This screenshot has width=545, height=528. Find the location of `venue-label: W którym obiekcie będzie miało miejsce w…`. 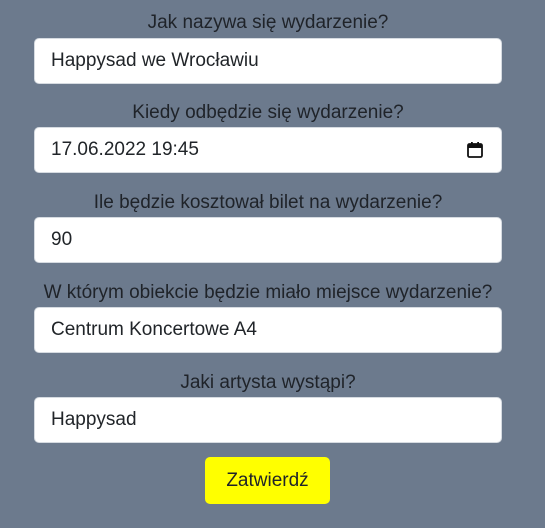

venue-label: W którym obiekcie będzie miało miejsce w… is located at coordinates (268, 292).